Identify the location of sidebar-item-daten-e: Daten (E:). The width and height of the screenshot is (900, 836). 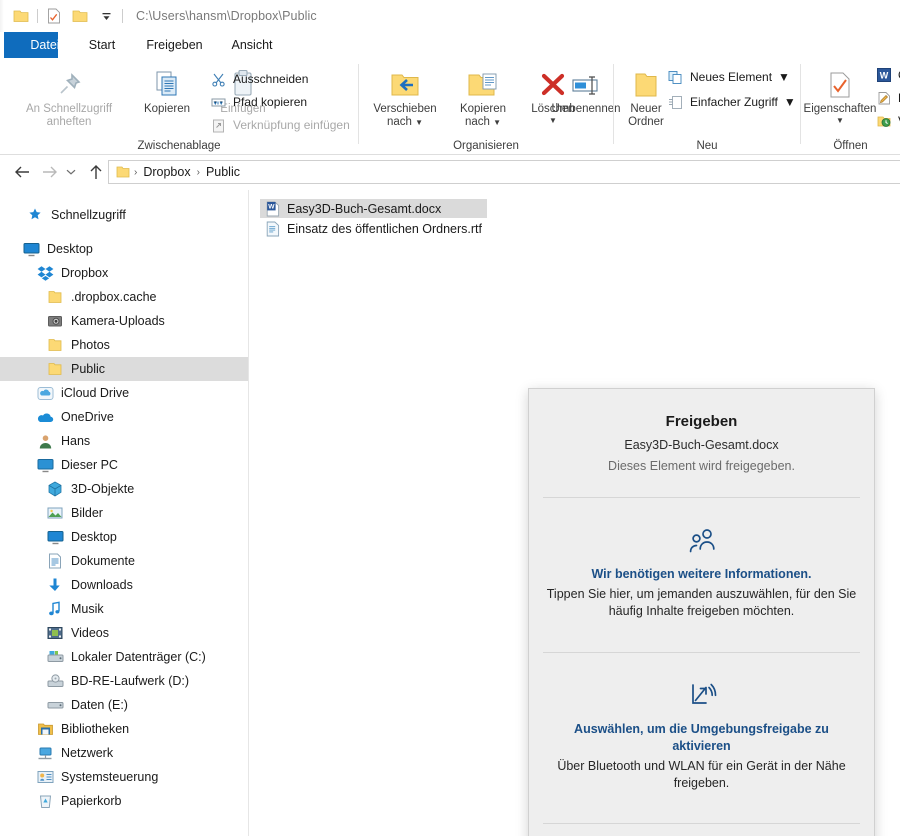
(124, 705).